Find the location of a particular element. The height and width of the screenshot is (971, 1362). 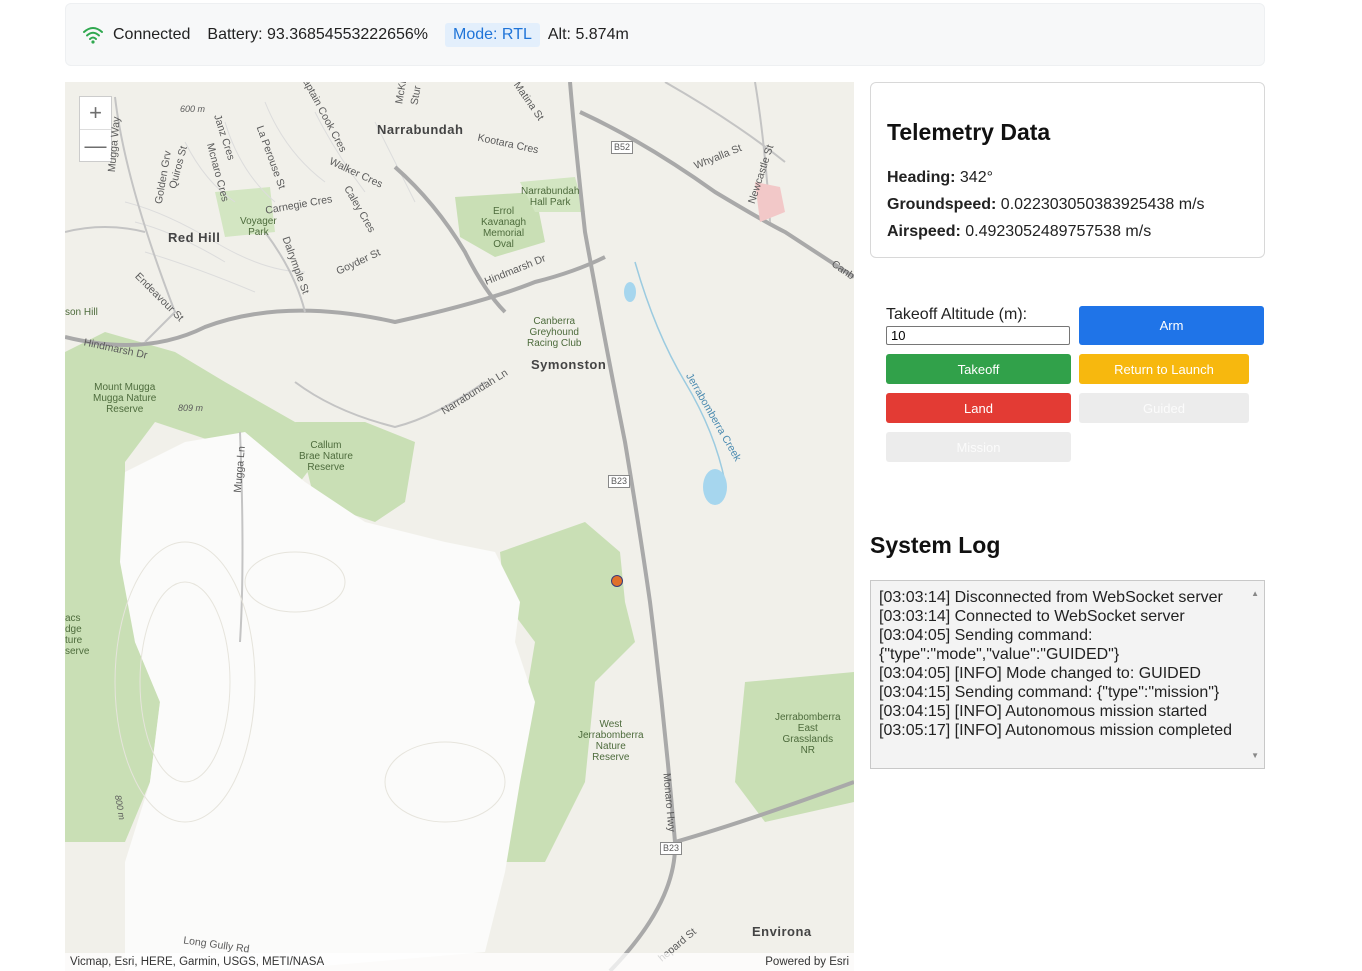

return-to-launch-button: Return to Launch is located at coordinates (1164, 369).